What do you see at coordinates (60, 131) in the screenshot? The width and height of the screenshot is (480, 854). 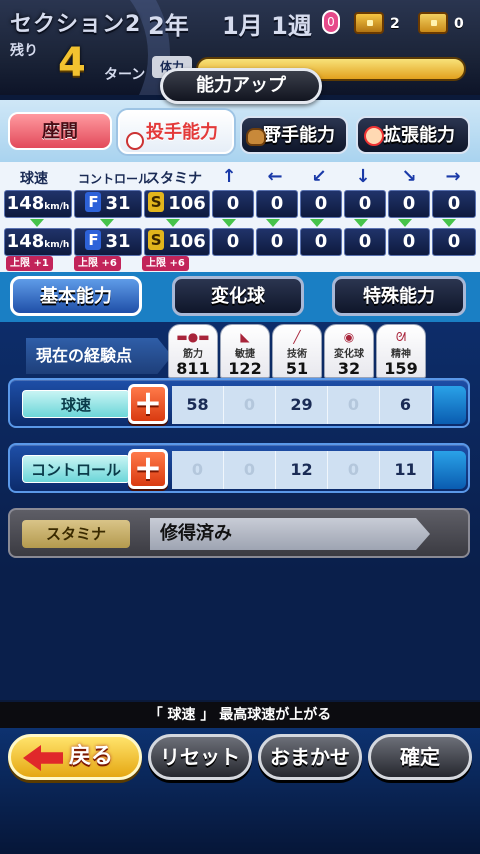 I see `tab-zama: 座間` at bounding box center [60, 131].